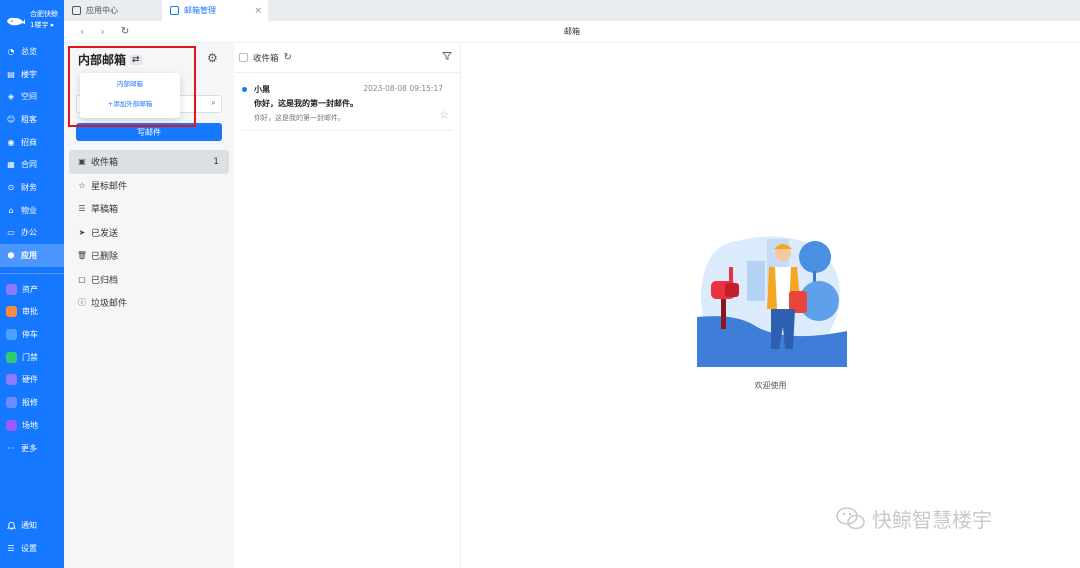 Image resolution: width=1080 pixels, height=568 pixels. Describe the element at coordinates (32, 96) in the screenshot. I see `nav-item-2: ◈ 空间` at that location.